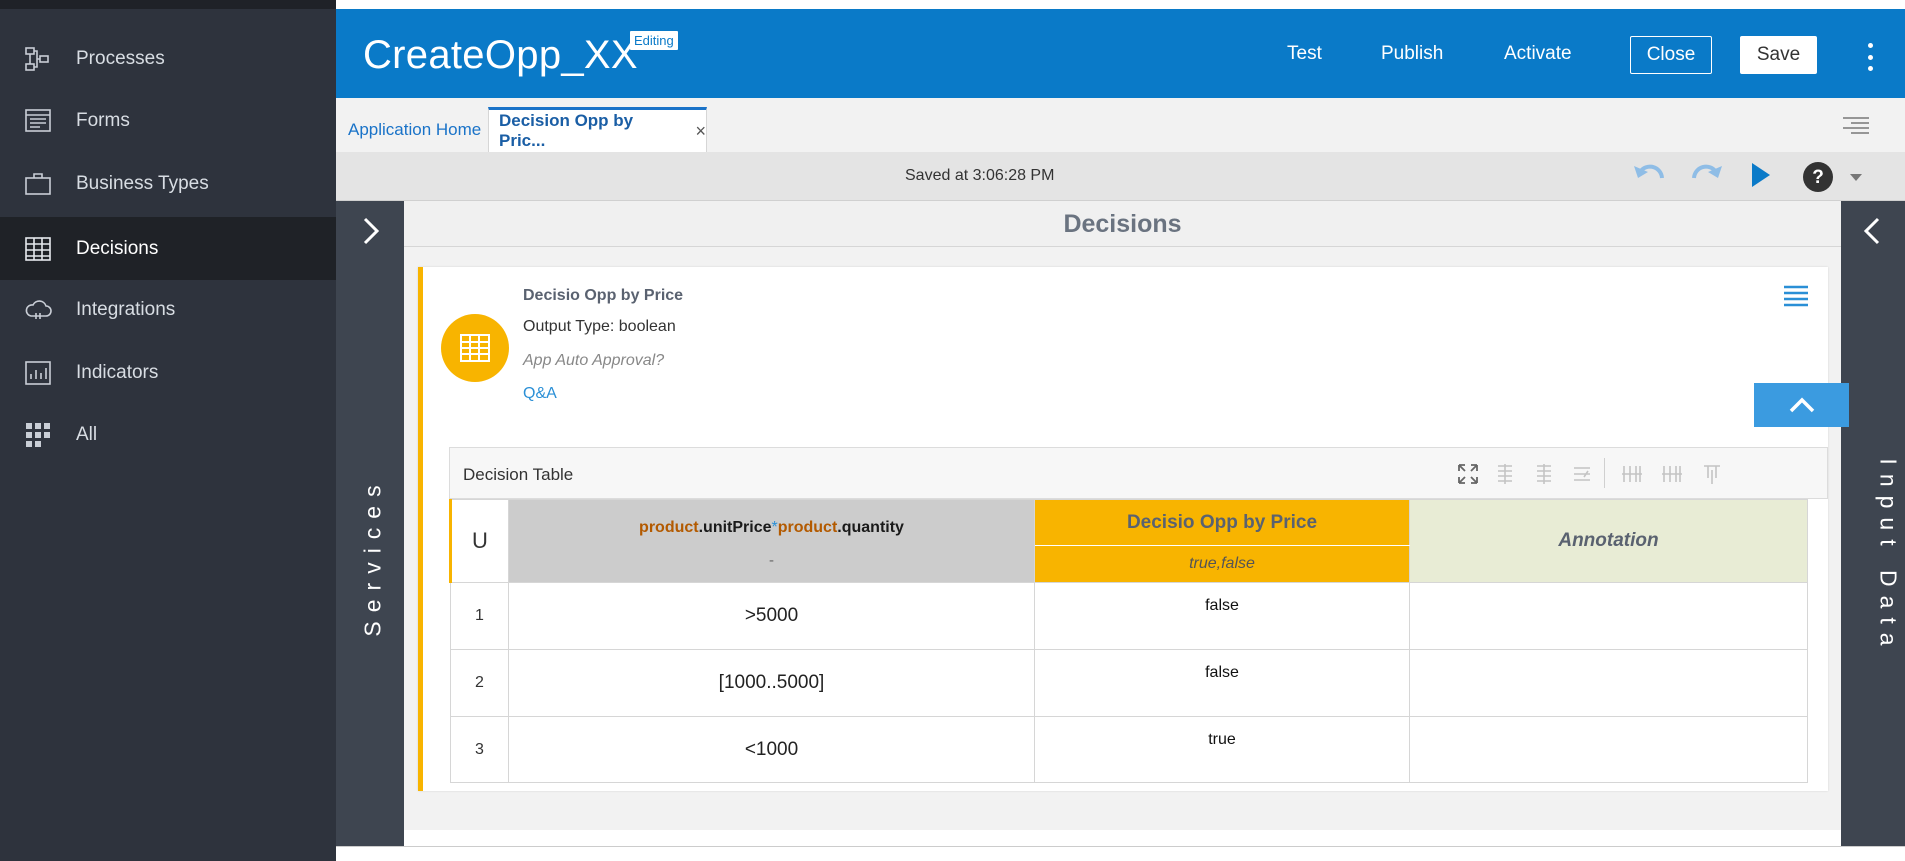 The height and width of the screenshot is (861, 1905). I want to click on input-rule-cell: [1000..5000], so click(771, 683).